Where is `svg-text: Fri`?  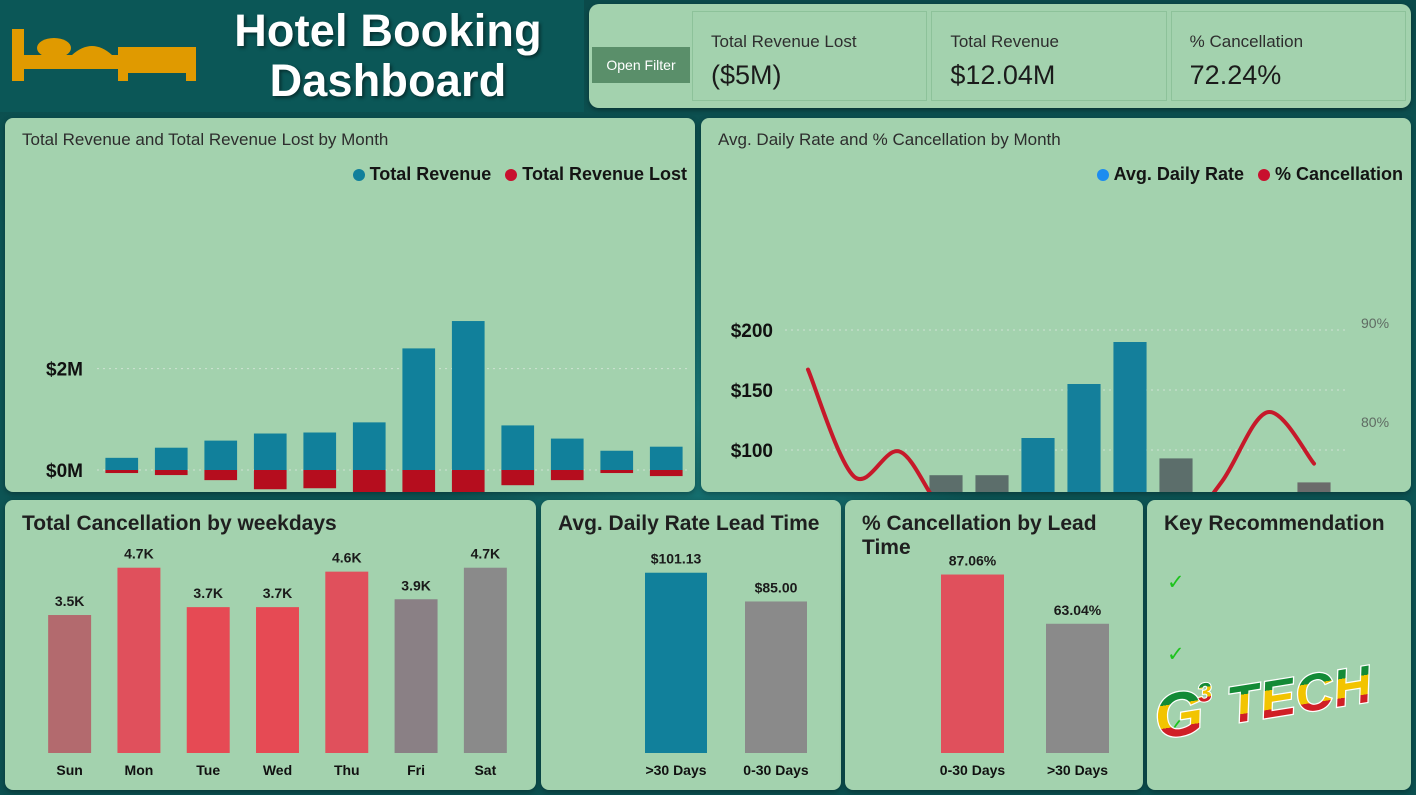 svg-text: Fri is located at coordinates (416, 770).